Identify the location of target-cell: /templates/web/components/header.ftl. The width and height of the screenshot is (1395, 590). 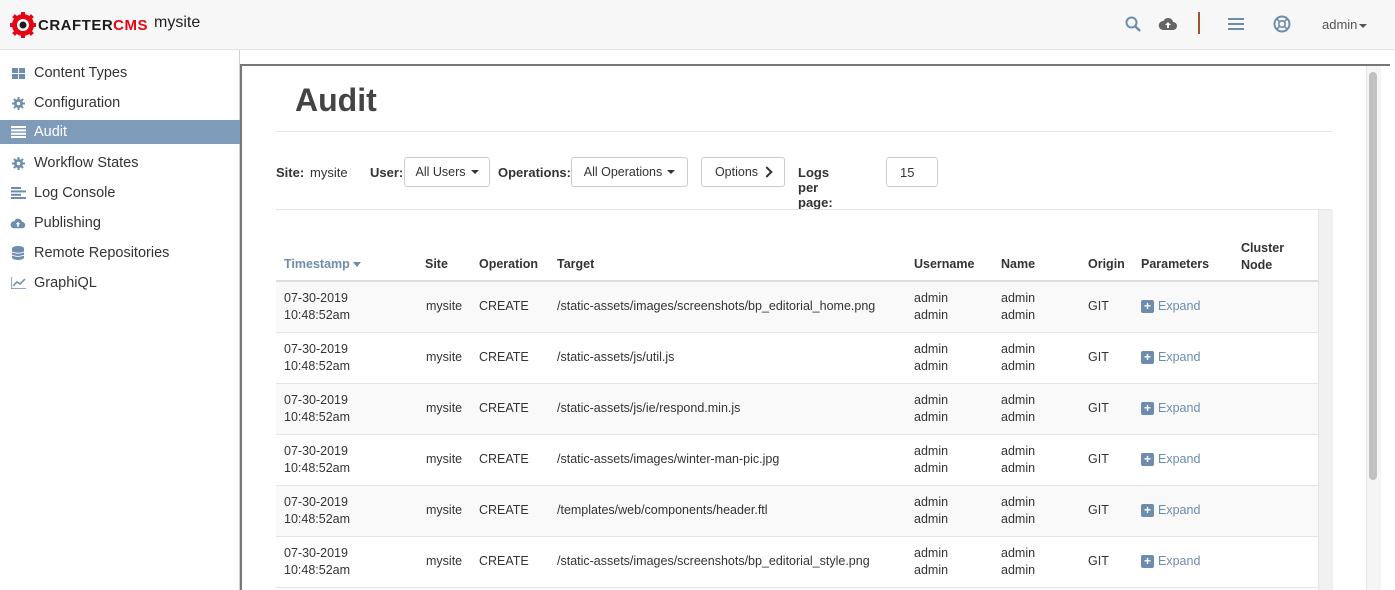
(662, 510).